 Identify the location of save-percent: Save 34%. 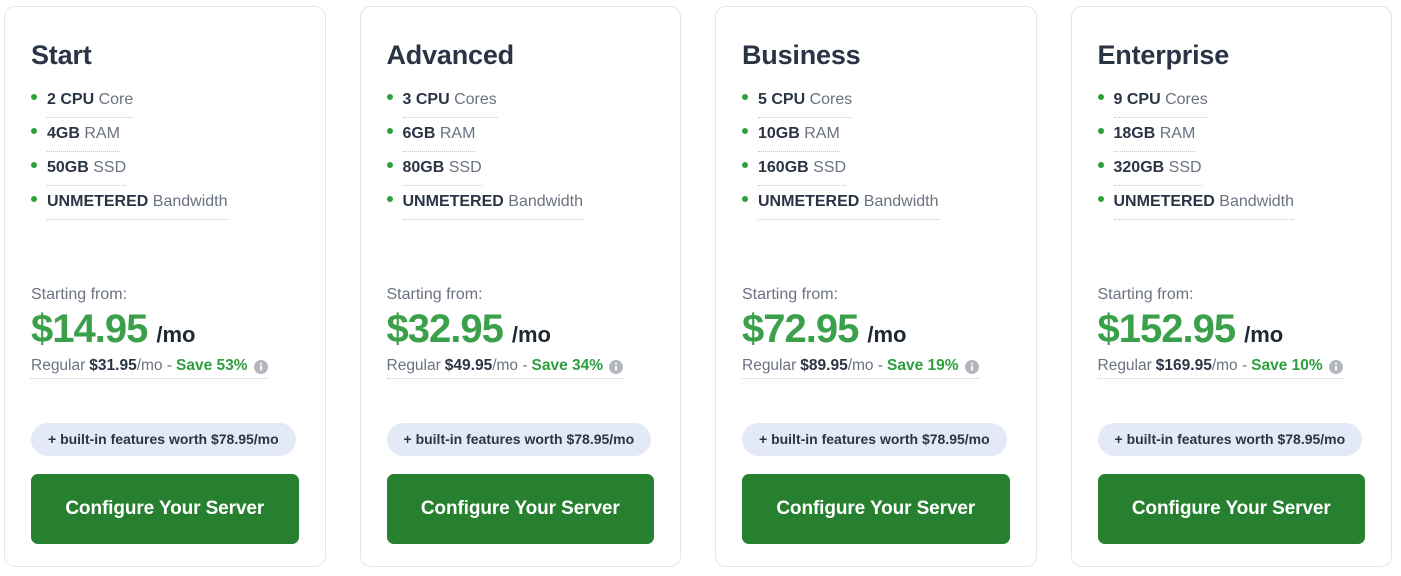
(567, 365).